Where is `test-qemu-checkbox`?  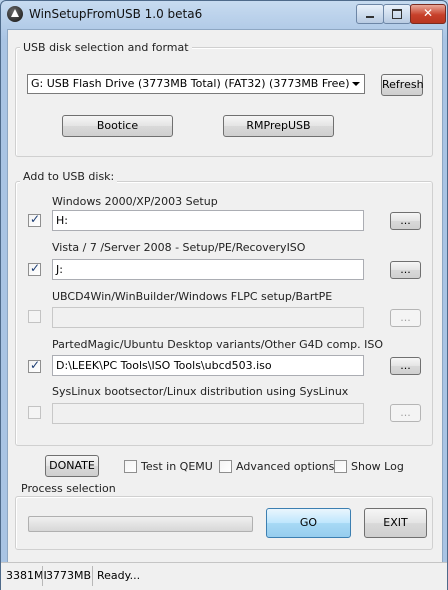
test-qemu-checkbox is located at coordinates (130, 466).